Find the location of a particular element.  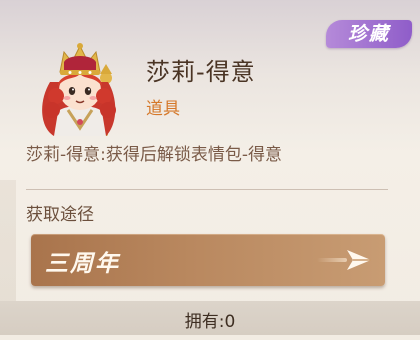

item-portrait is located at coordinates (80, 86).